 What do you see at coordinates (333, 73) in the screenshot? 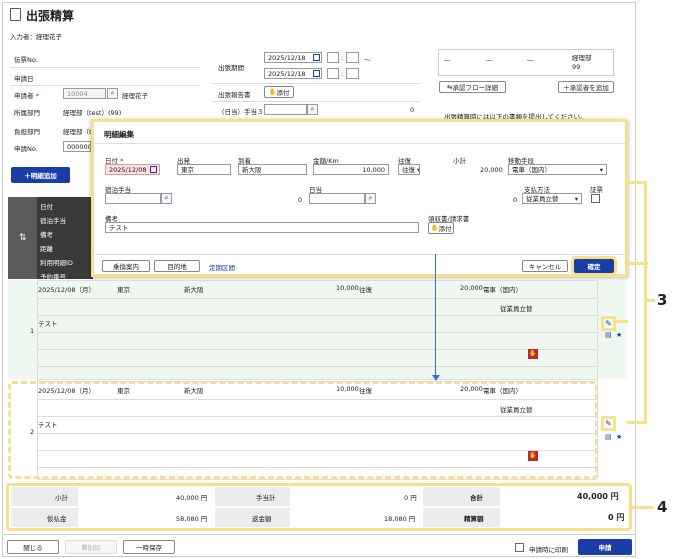
I see `time-to-hour` at bounding box center [333, 73].